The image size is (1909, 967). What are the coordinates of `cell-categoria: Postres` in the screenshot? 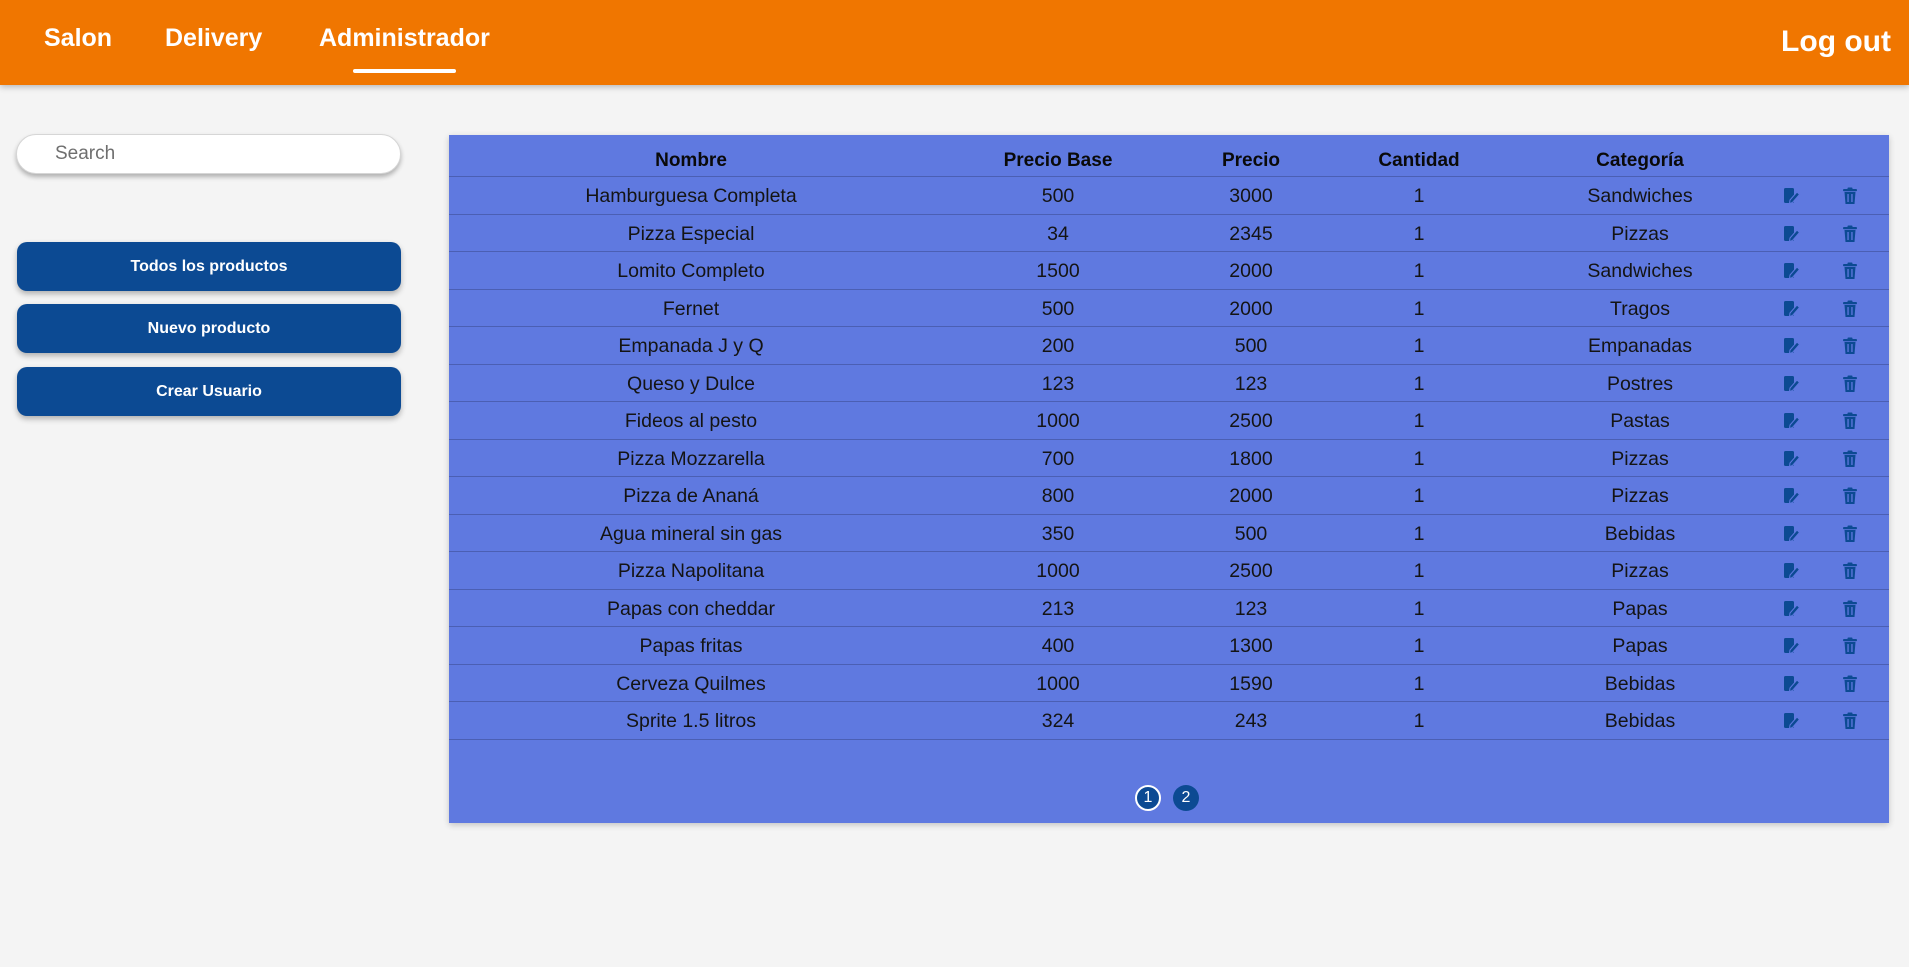 It's located at (1640, 383).